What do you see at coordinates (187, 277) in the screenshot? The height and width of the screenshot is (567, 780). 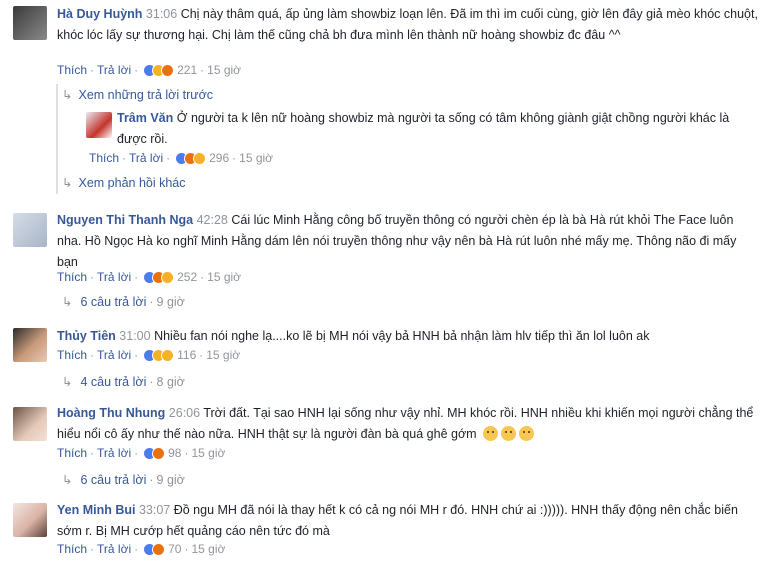 I see `reaction-count: 252` at bounding box center [187, 277].